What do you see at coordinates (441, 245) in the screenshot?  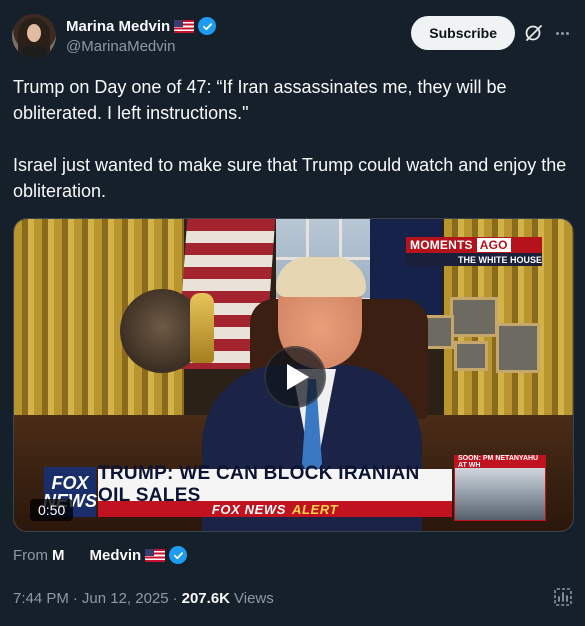 I see `moments-label: MOMENTS` at bounding box center [441, 245].